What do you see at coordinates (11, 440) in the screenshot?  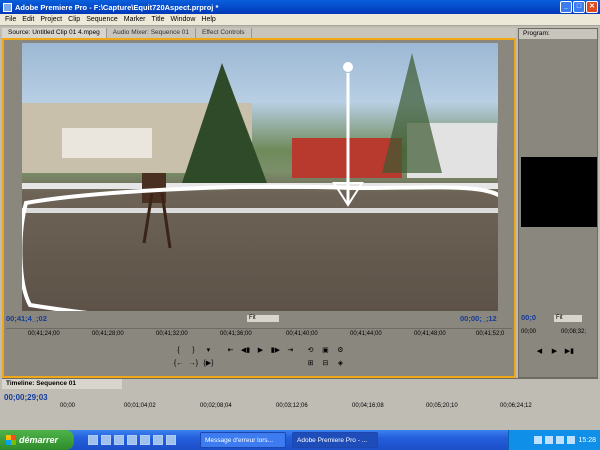 I see `windows-logo-icon` at bounding box center [11, 440].